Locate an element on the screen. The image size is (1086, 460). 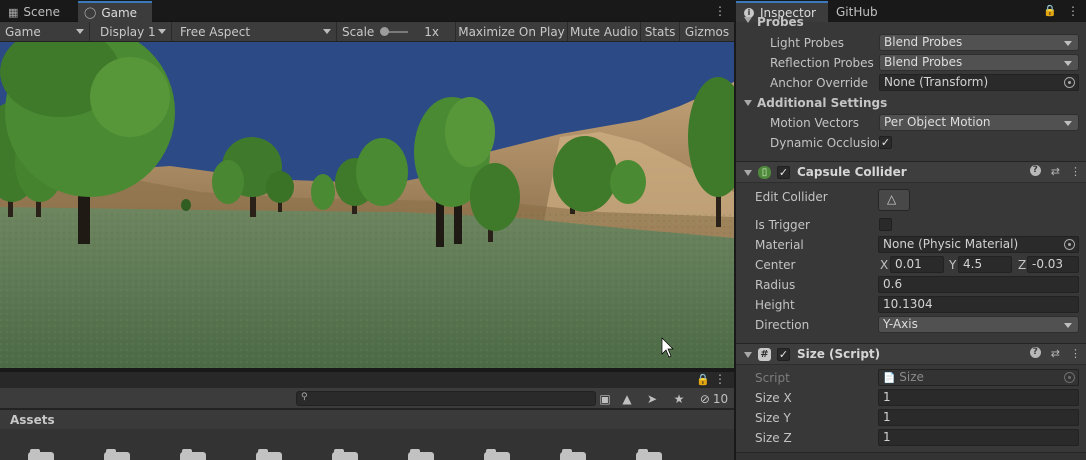
direction-dropdown: Y-Axis is located at coordinates (978, 324).